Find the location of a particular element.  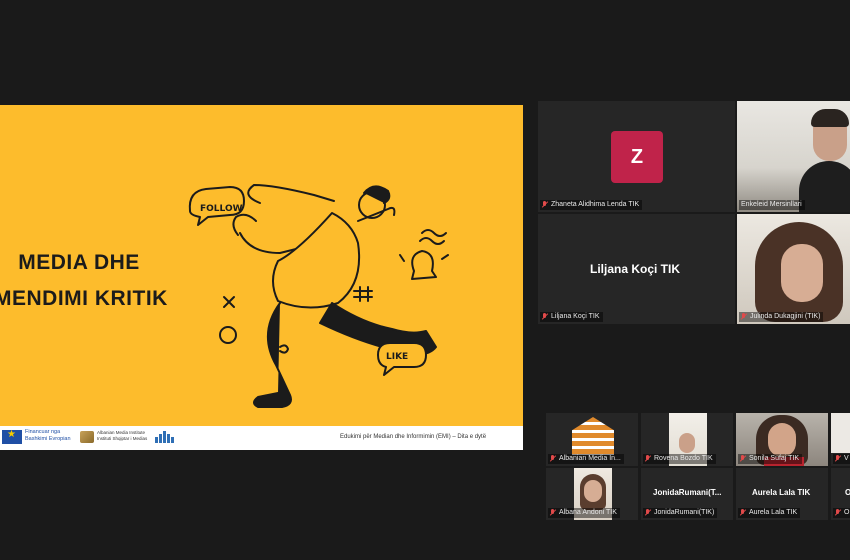

participant-name-tag: Julinda Dukagjini (TIK) is located at coordinates (781, 317).